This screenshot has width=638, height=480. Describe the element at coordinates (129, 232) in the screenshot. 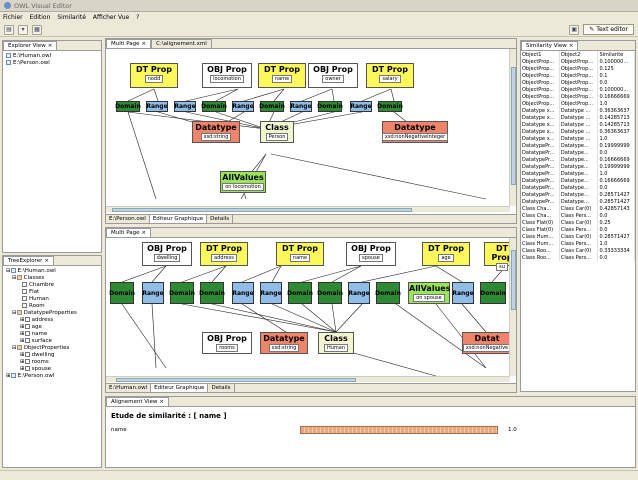

I see `tab-multi-page-bottom: Multi Page ×` at that location.